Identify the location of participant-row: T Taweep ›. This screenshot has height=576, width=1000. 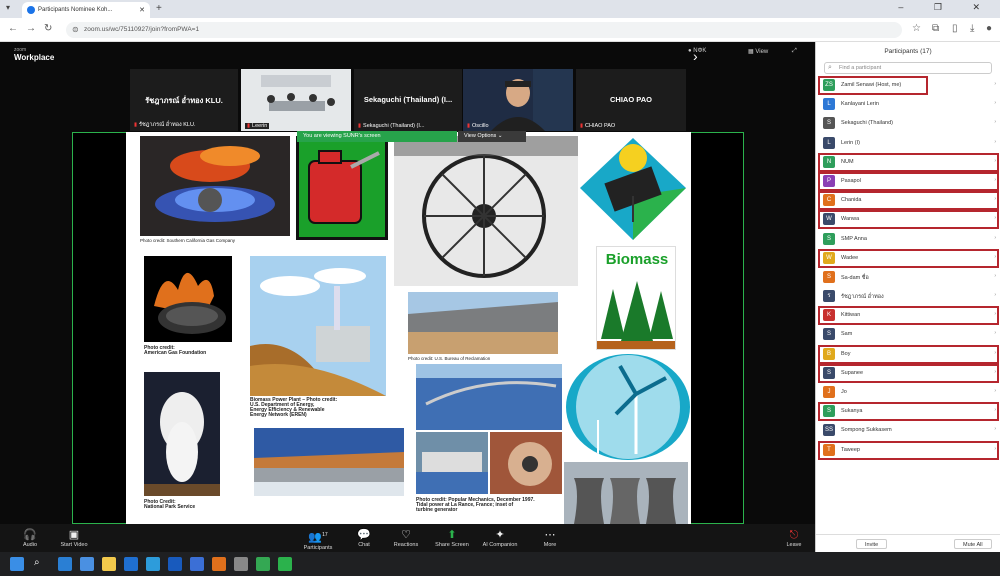
(908, 450).